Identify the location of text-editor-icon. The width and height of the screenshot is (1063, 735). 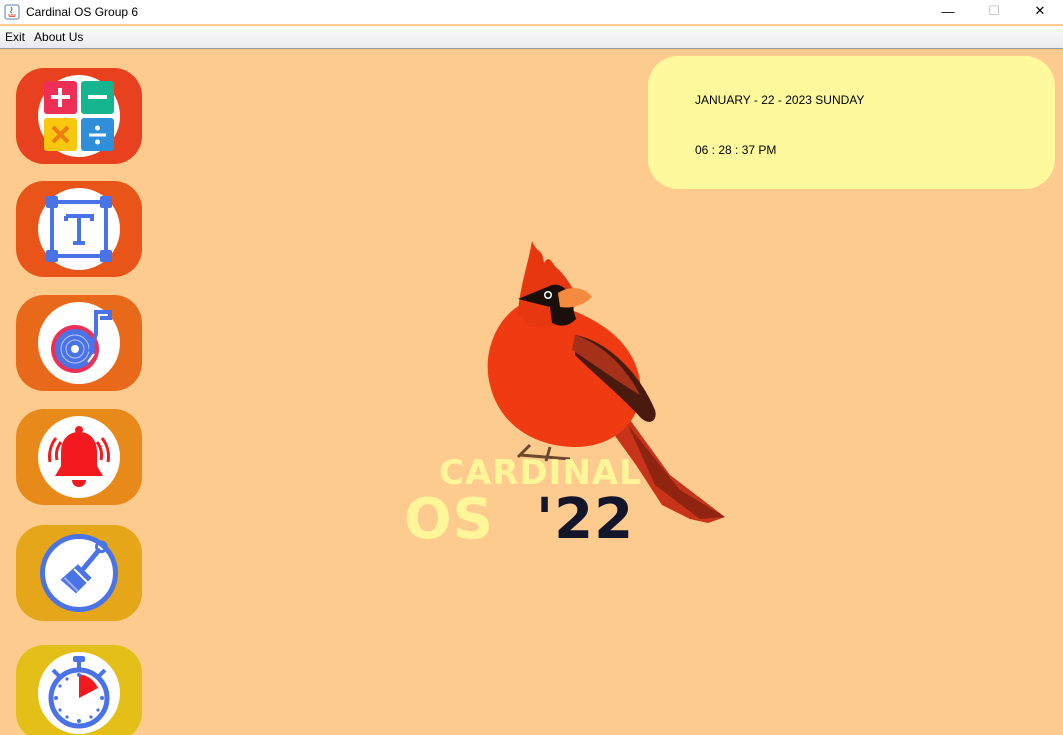
(79, 229).